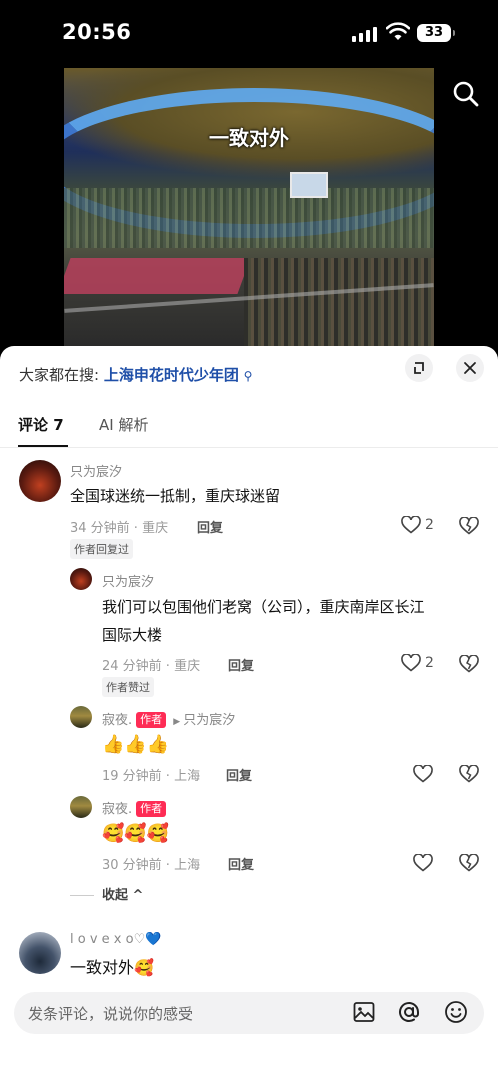 The width and height of the screenshot is (498, 1080). What do you see at coordinates (249, 138) in the screenshot?
I see `video-caption: 一致对外` at bounding box center [249, 138].